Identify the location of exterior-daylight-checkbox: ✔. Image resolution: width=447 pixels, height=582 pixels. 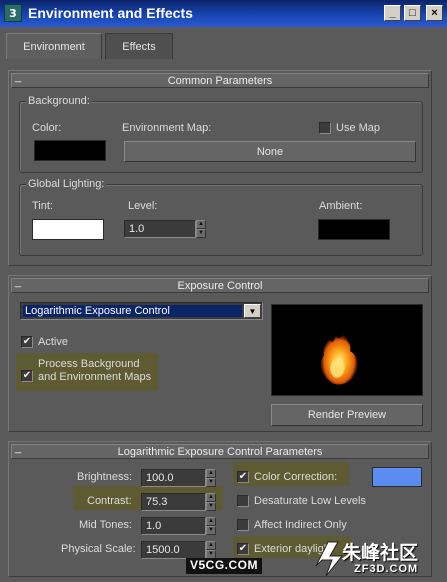
(243, 549).